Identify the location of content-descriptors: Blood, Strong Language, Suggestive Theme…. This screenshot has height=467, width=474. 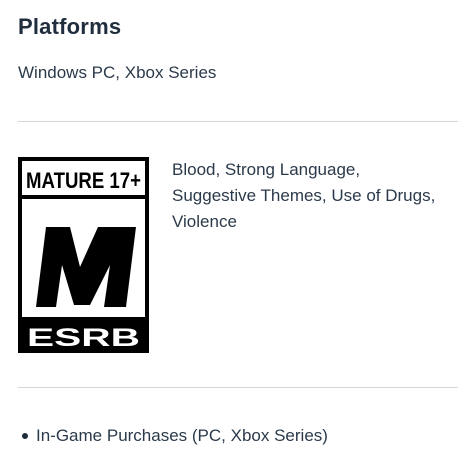
(317, 196).